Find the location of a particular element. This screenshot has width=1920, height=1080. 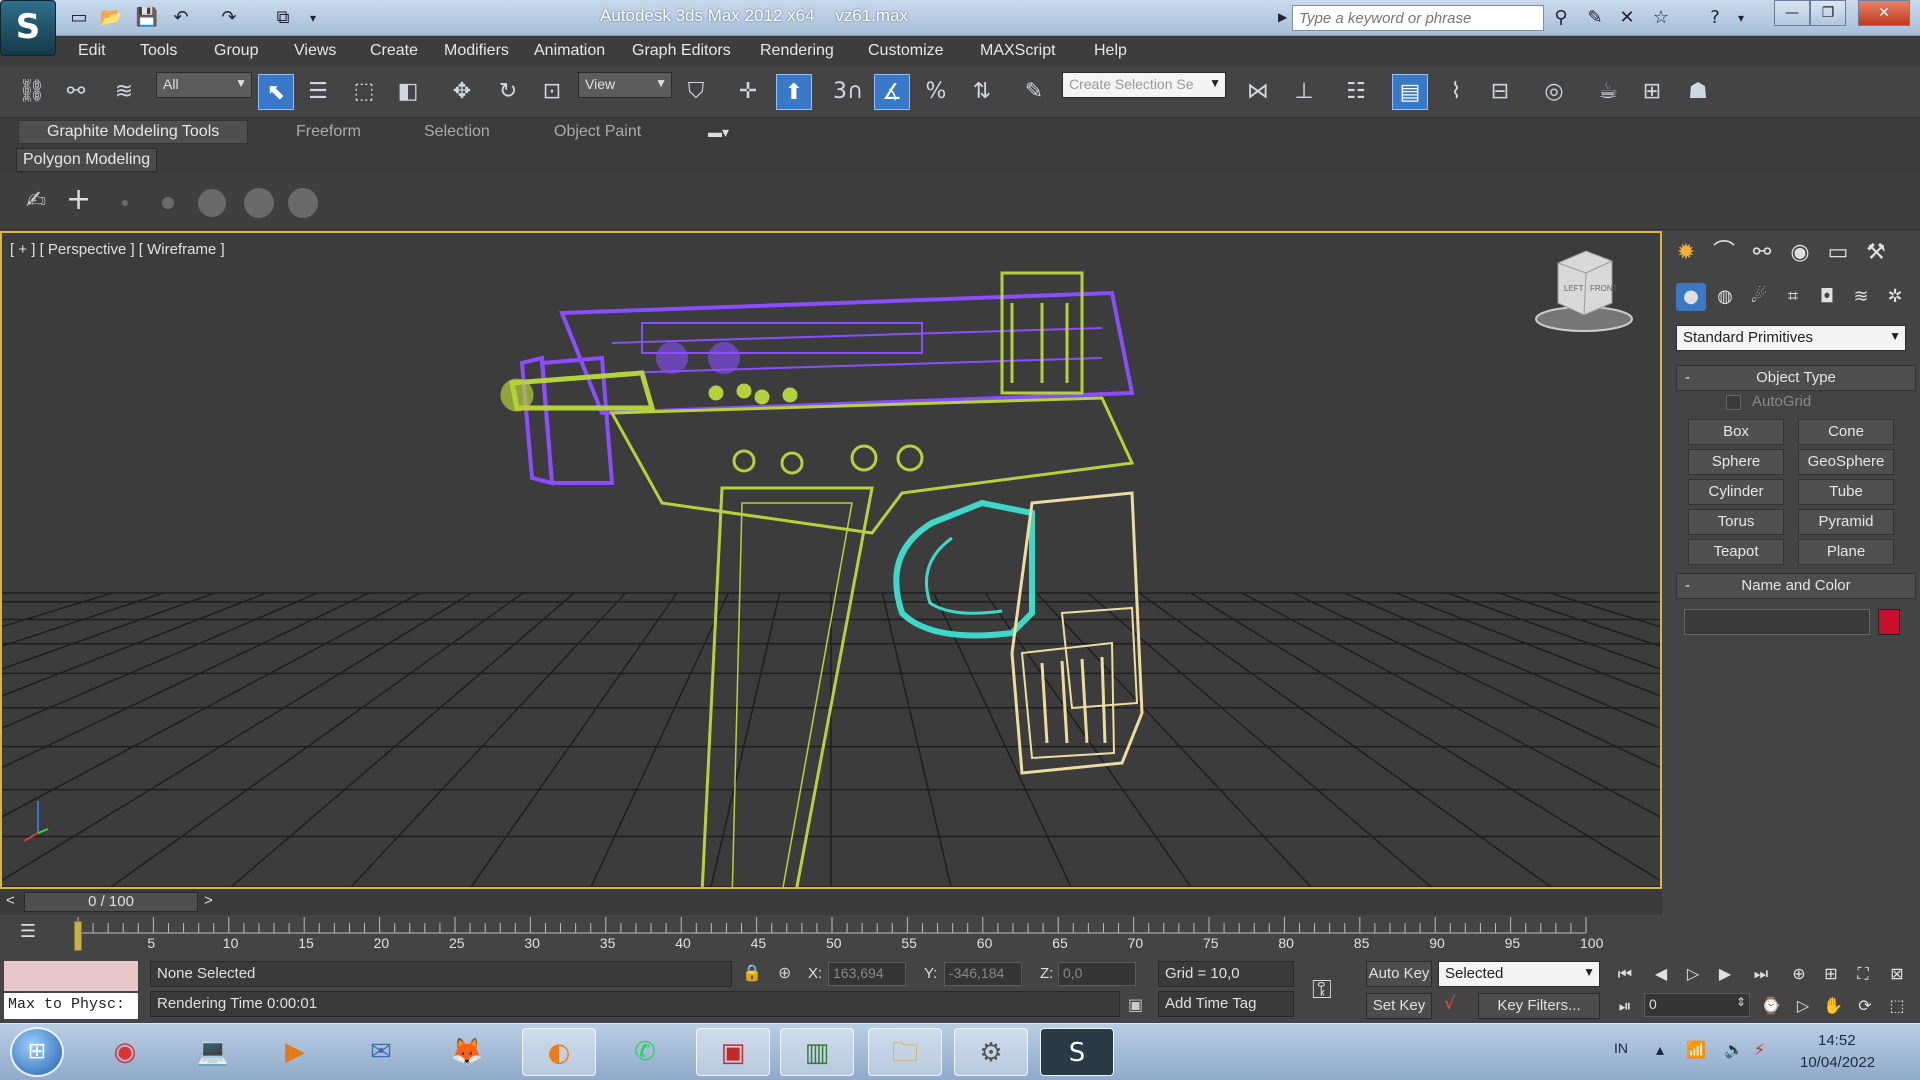

shapes-category-icon: ◍ is located at coordinates (1725, 297).